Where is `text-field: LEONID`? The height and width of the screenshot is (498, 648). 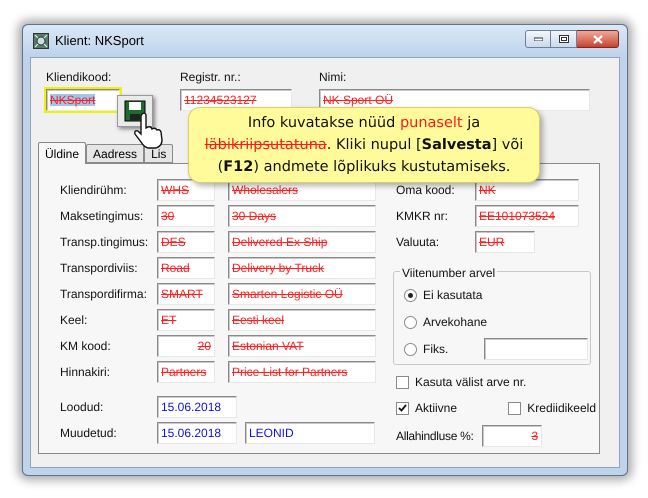 text-field: LEONID is located at coordinates (310, 433).